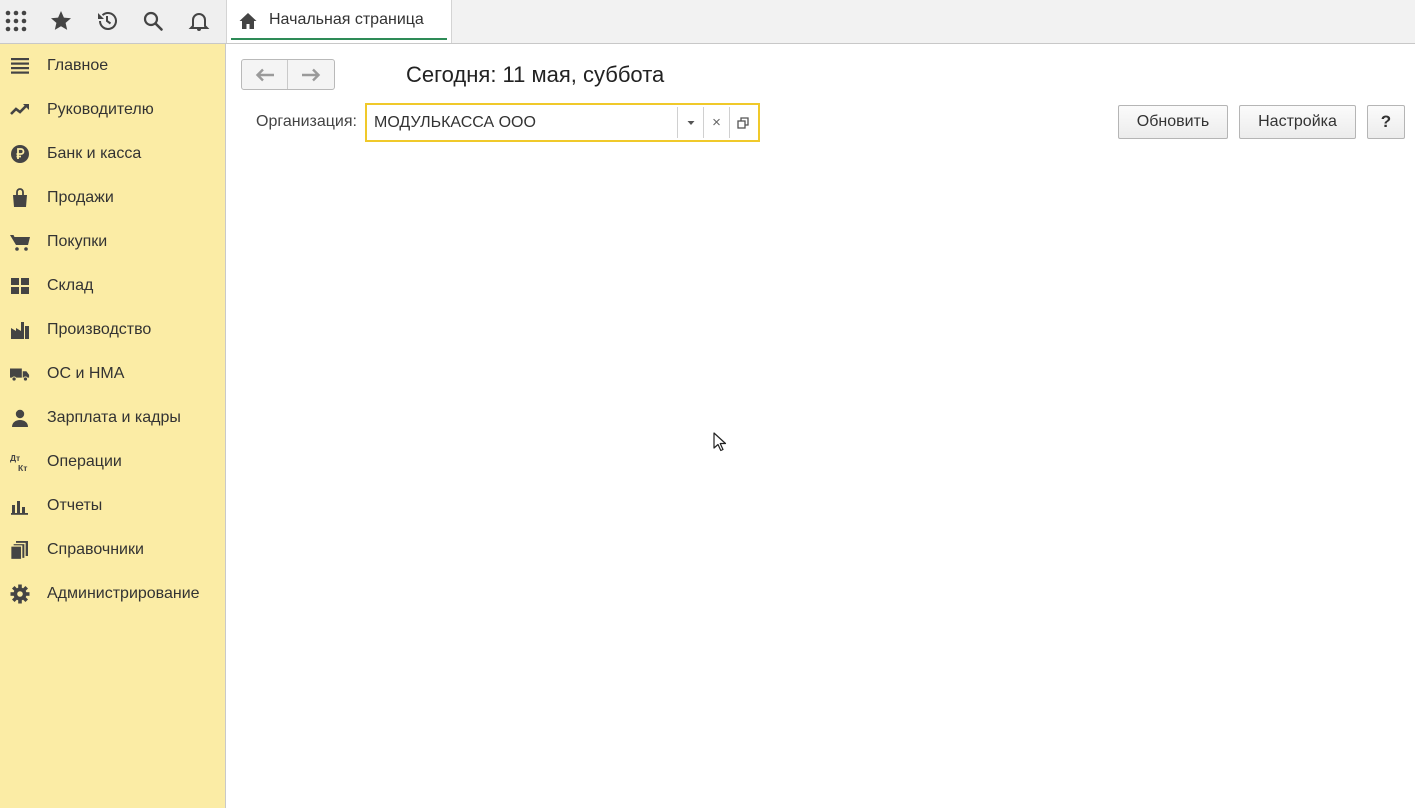  I want to click on gear-icon, so click(20, 594).